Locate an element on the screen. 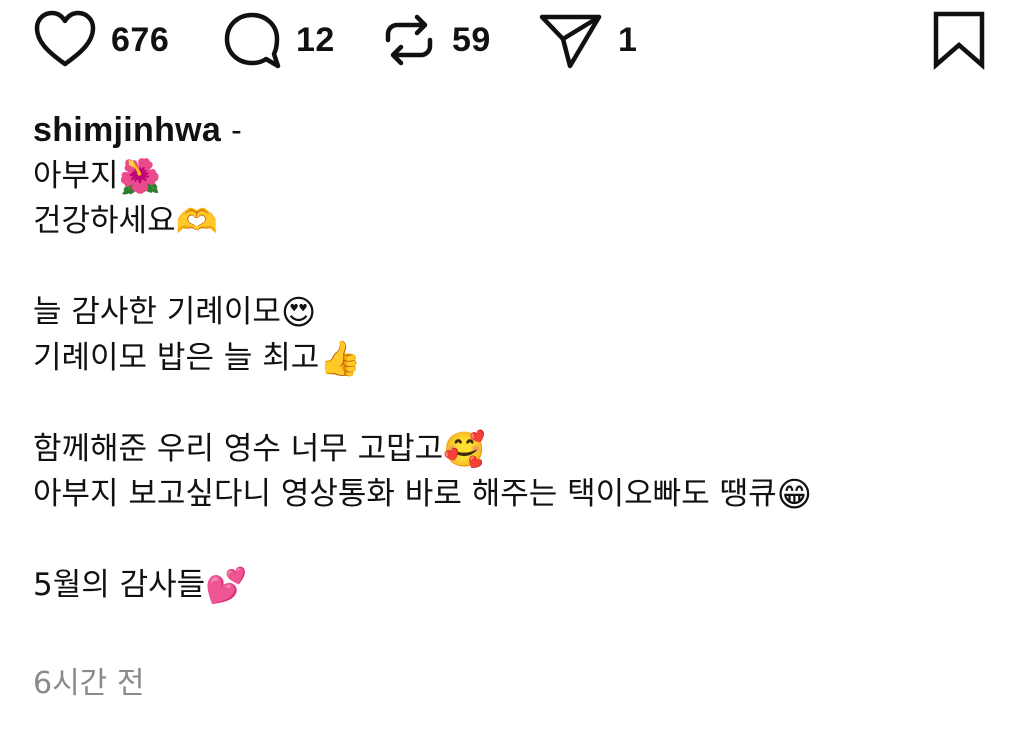 Image resolution: width=1024 pixels, height=730 pixels. post-timestamp: 6시간 전 is located at coordinates (89, 683).